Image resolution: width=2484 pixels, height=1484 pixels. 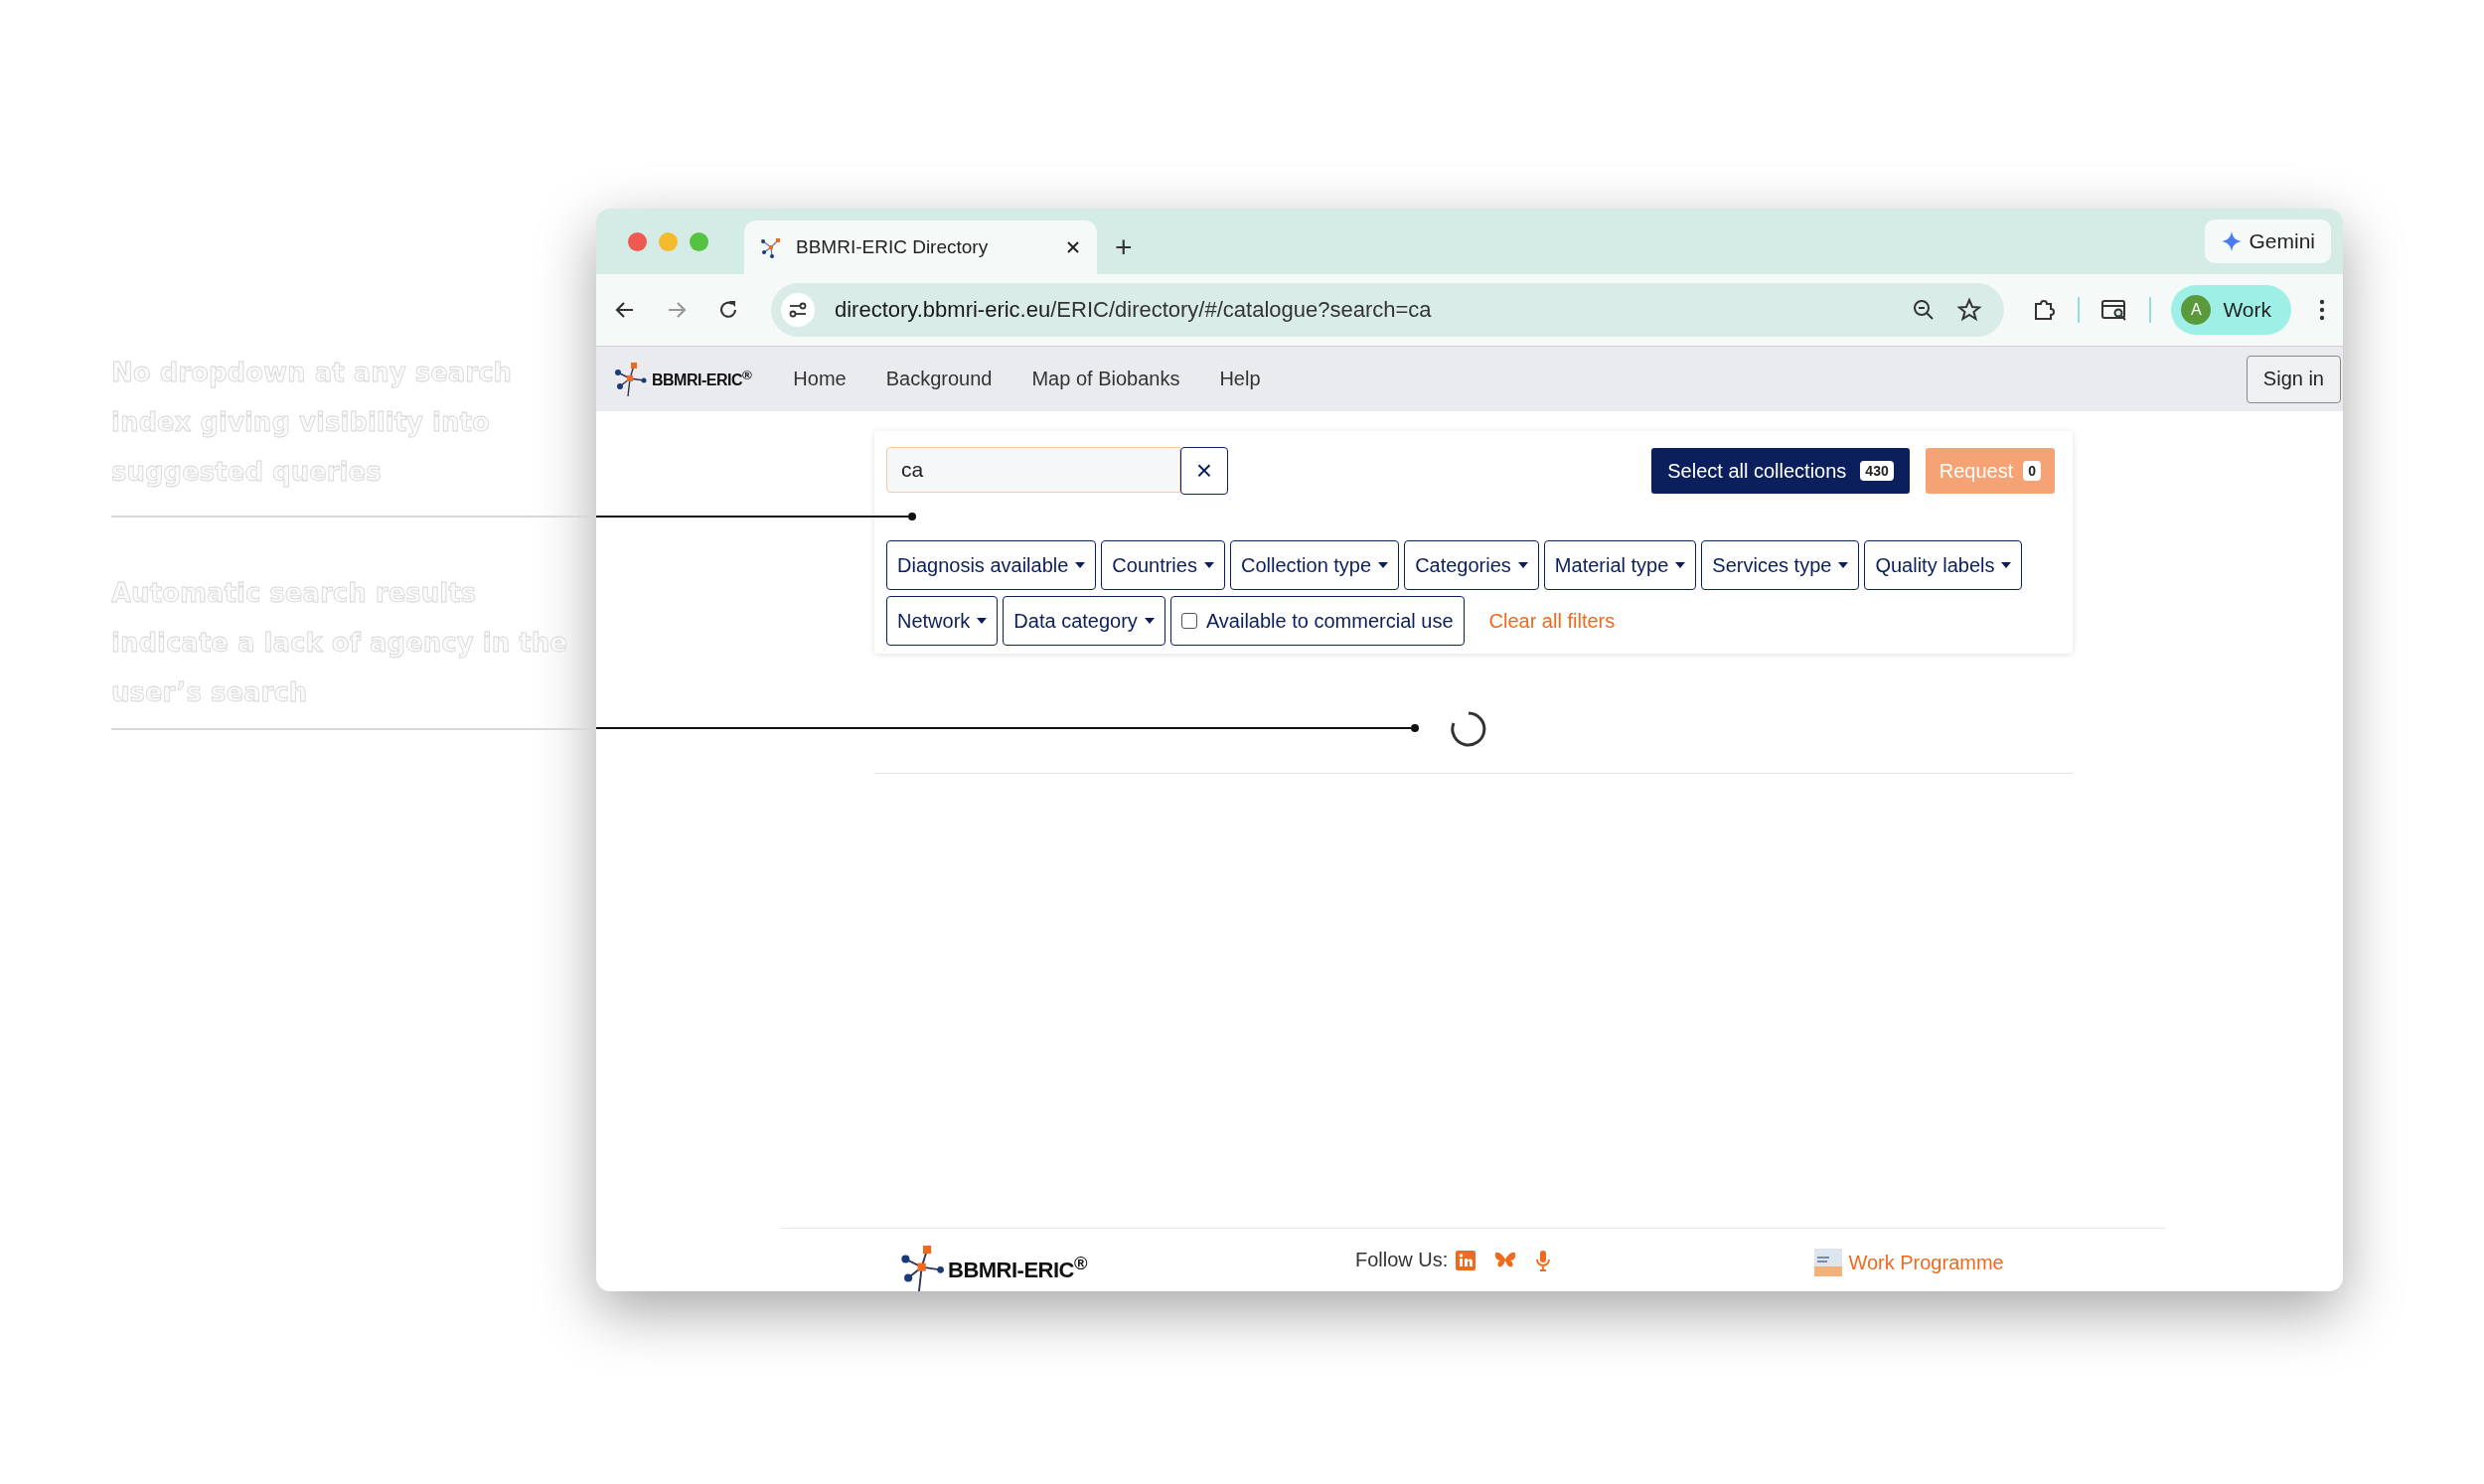 What do you see at coordinates (1620, 565) in the screenshot?
I see `filter-dropdown: Material type` at bounding box center [1620, 565].